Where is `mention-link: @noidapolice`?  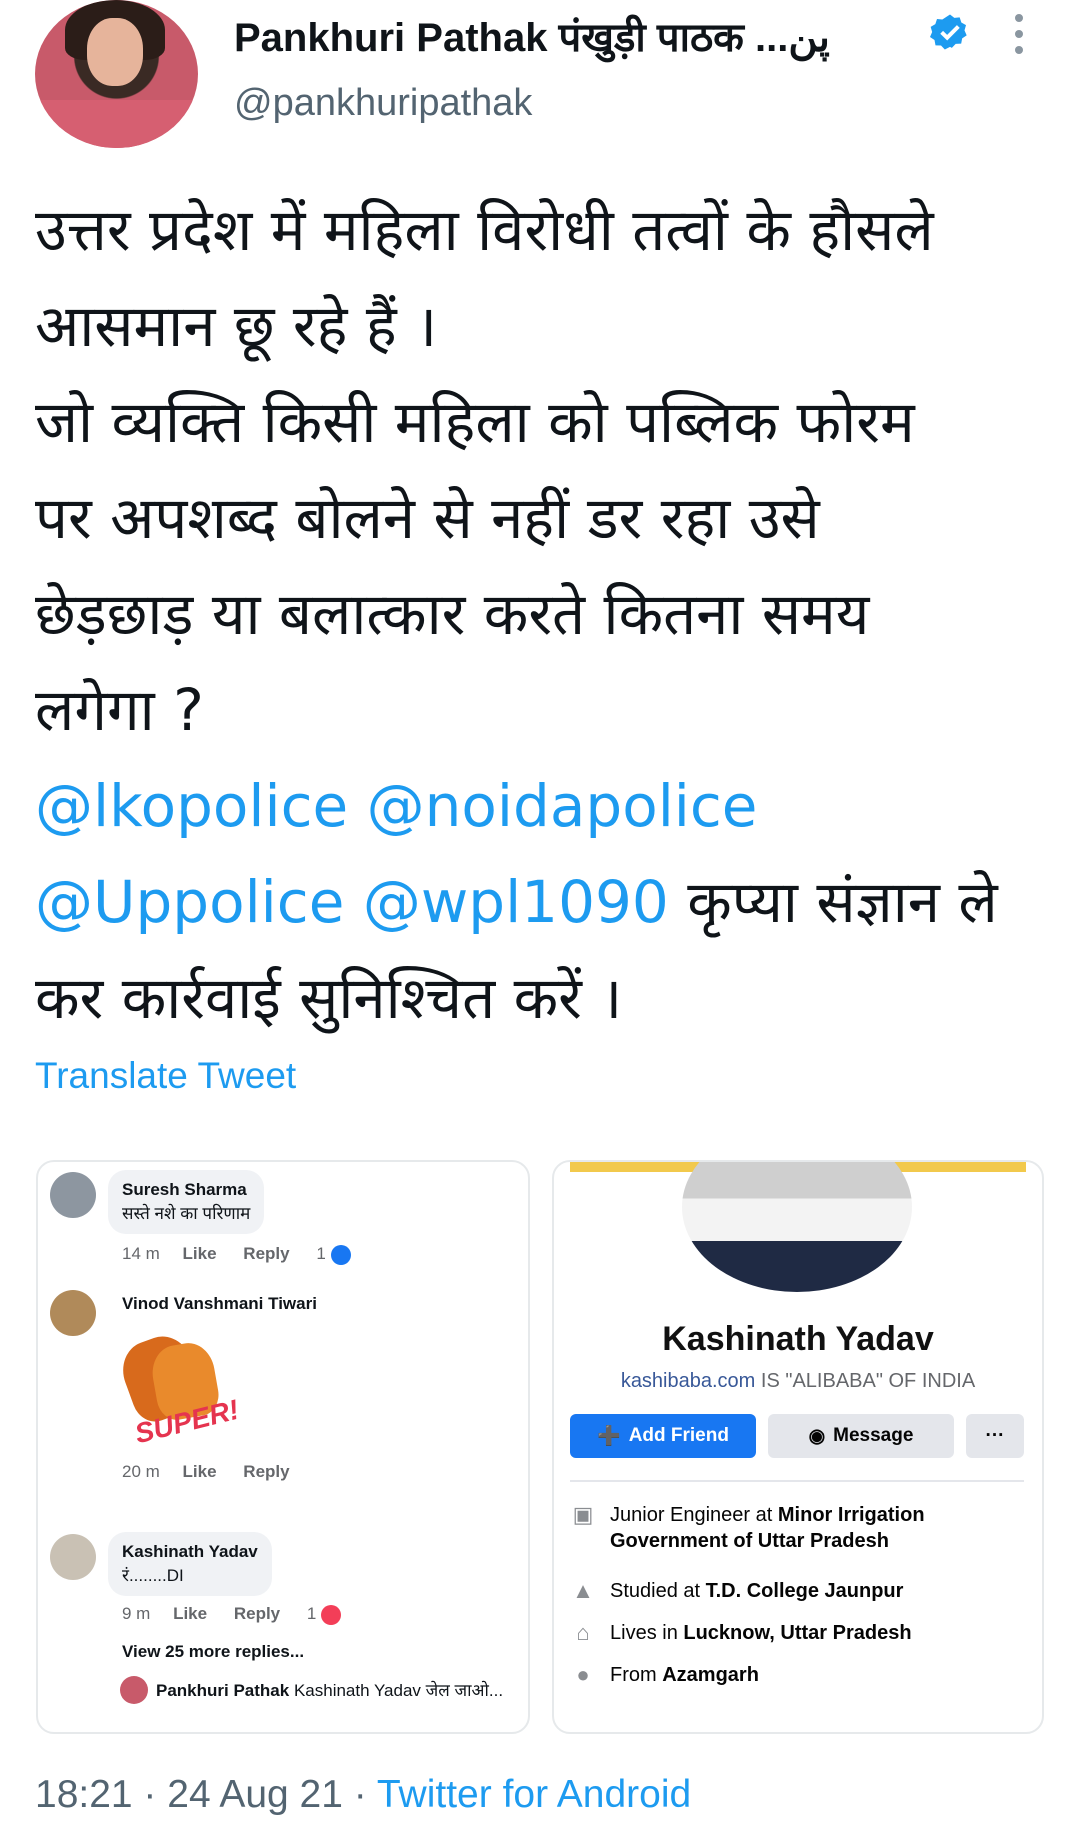
mention-link: @noidapolice is located at coordinates (562, 806).